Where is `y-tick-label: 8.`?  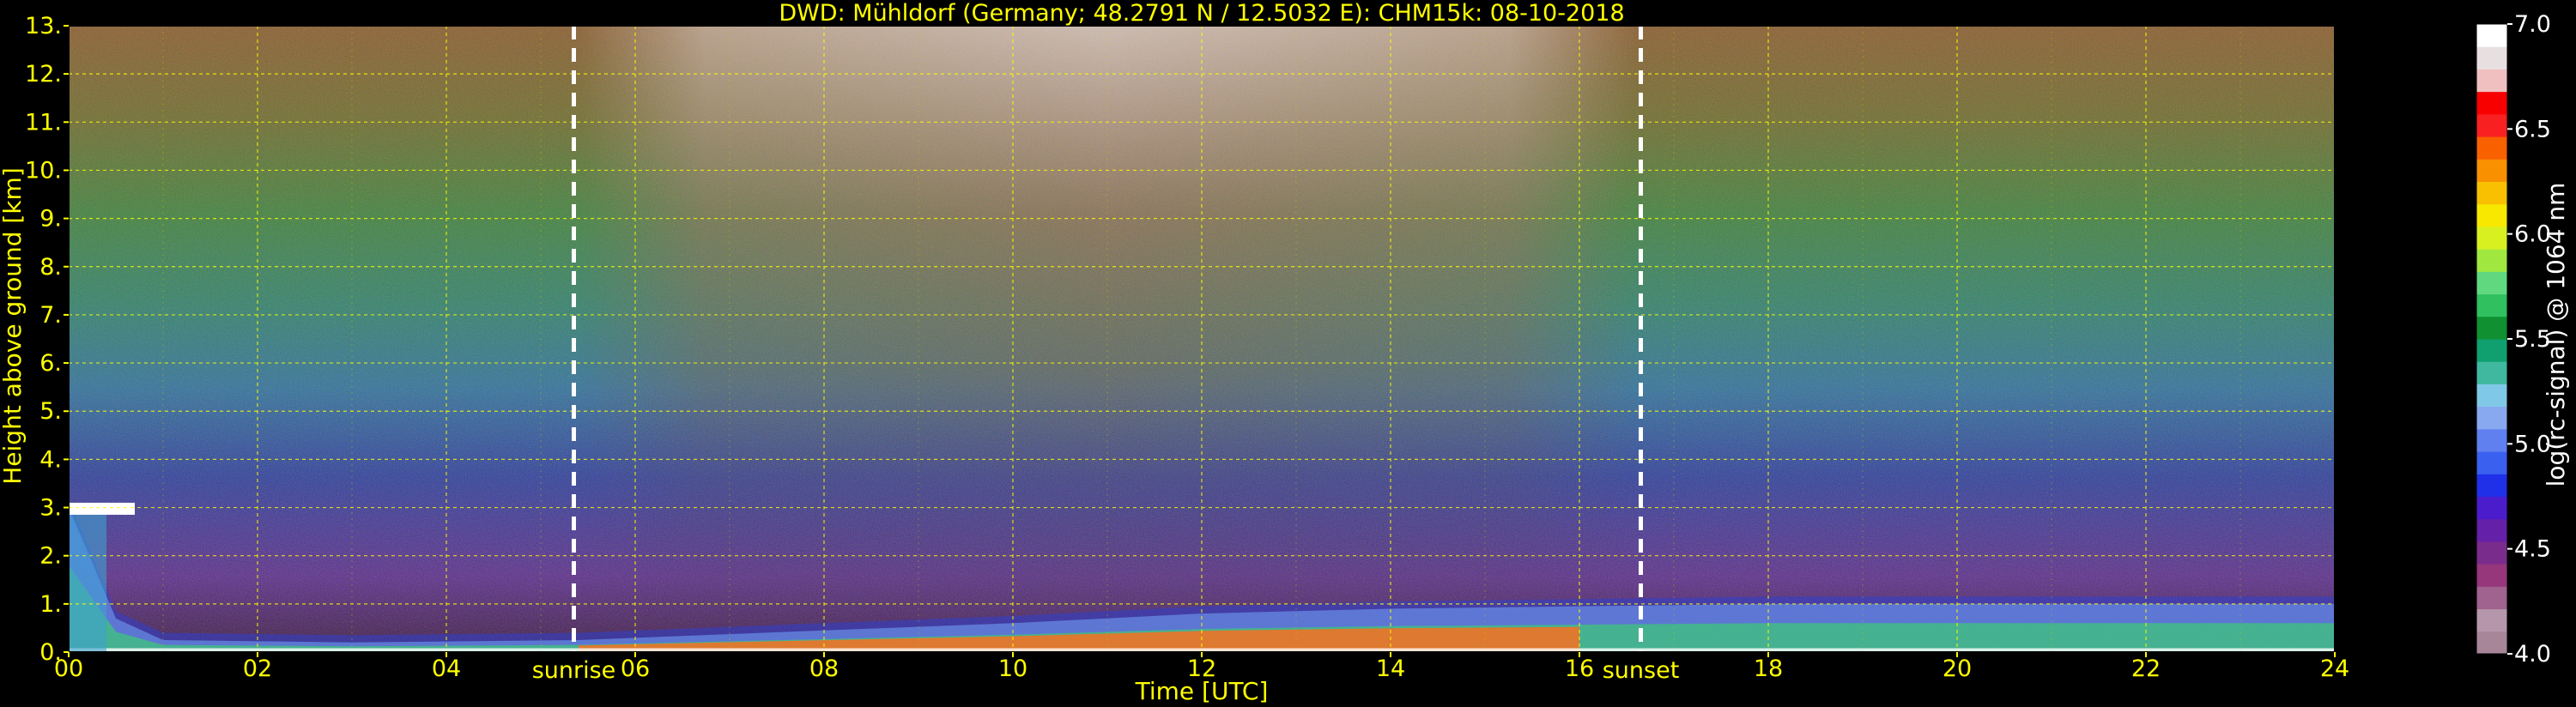
y-tick-label: 8. is located at coordinates (50, 267).